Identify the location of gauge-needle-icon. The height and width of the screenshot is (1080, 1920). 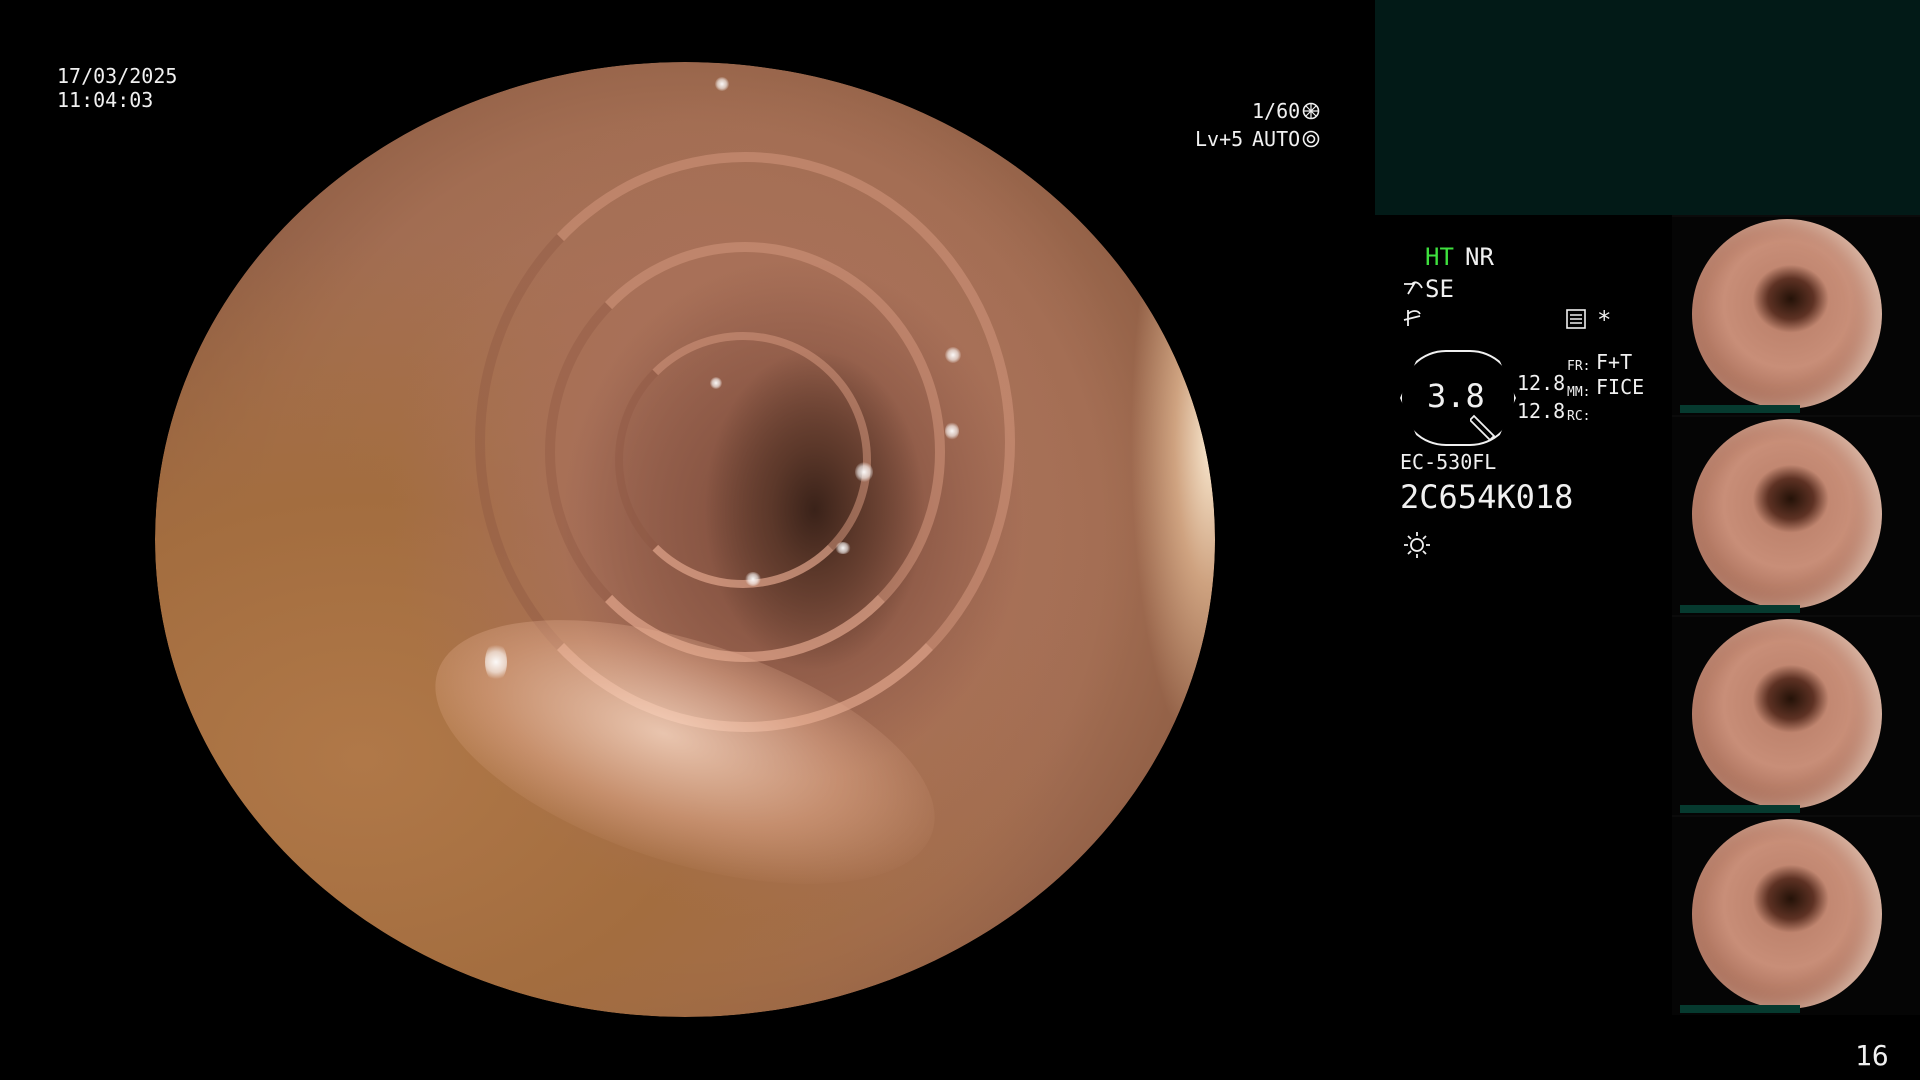
(1483, 428).